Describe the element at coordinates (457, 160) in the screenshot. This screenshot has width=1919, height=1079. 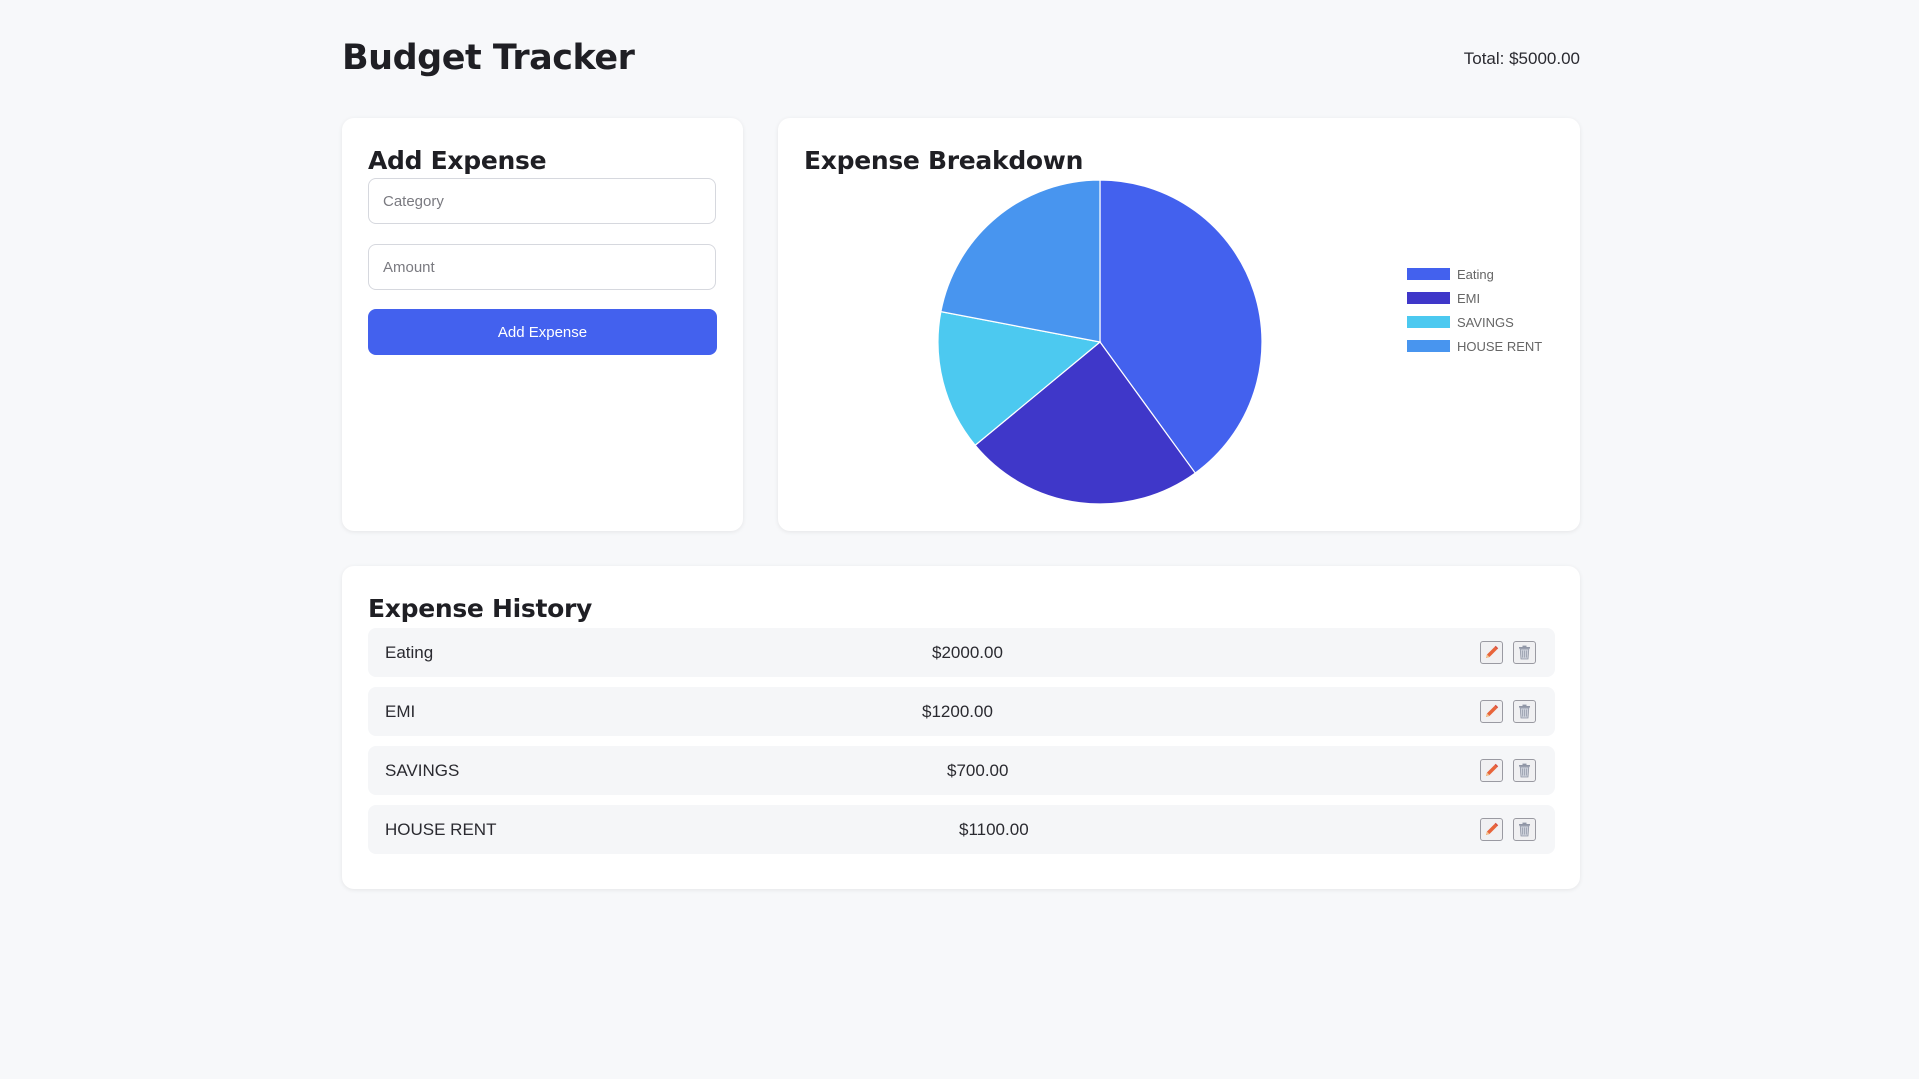
I see `add-expense-title: Add Expense` at that location.